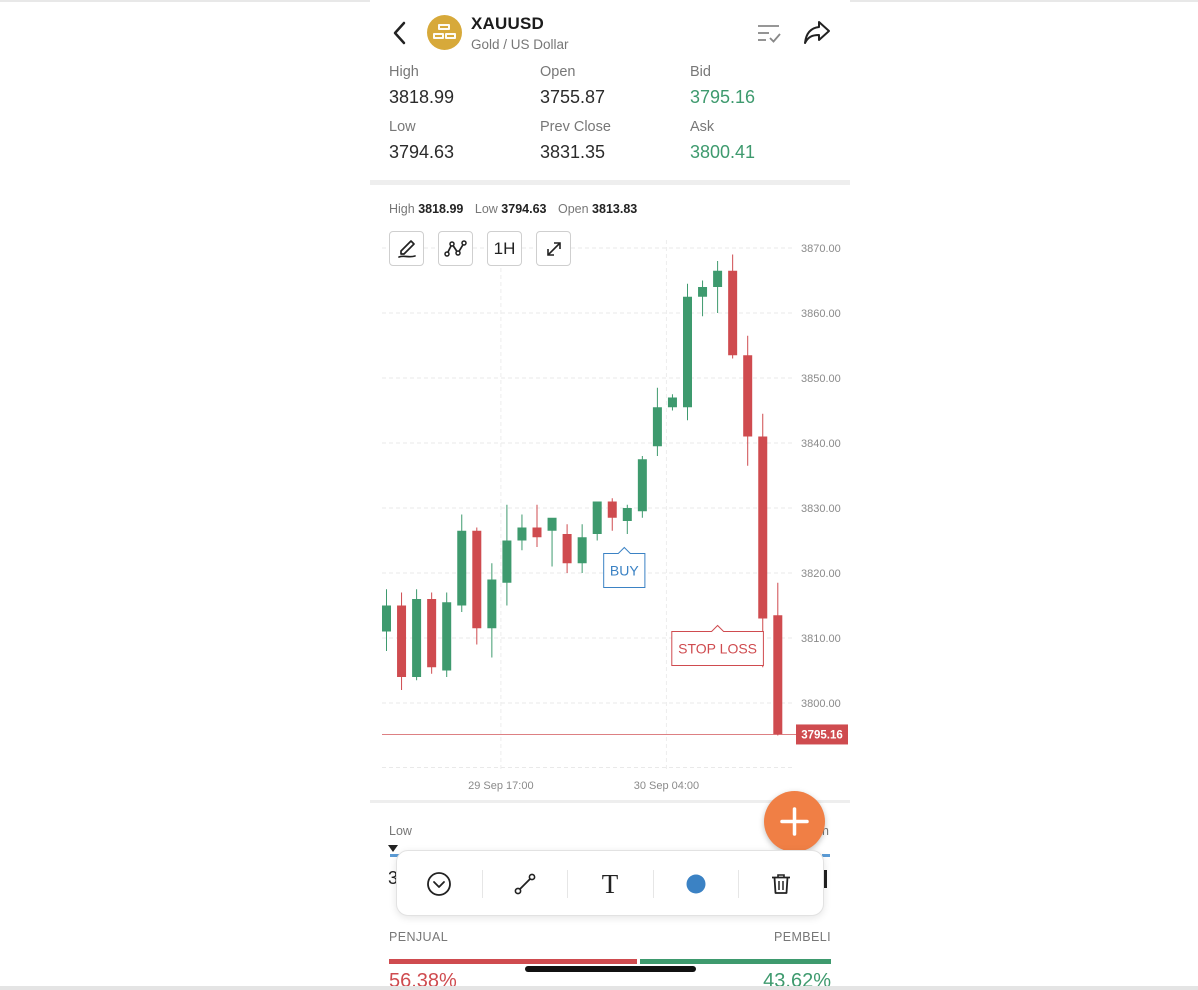  Describe the element at coordinates (826, 855) in the screenshot. I see `range-bar-right` at that location.